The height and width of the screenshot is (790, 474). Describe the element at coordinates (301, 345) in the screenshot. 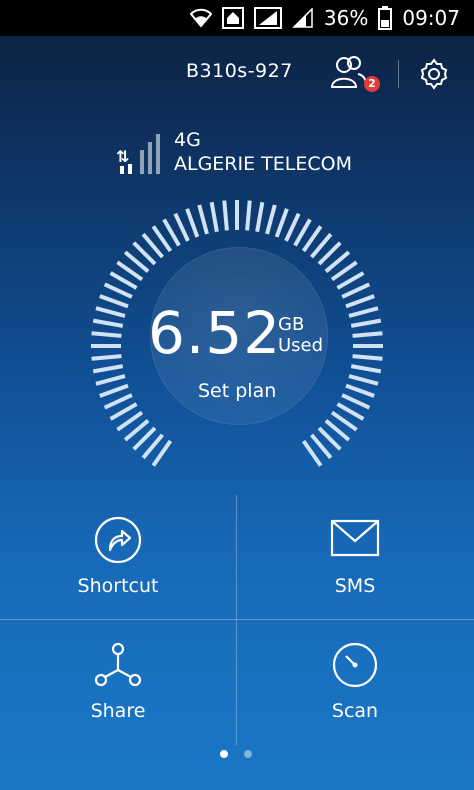

I see `usage-unit-used: Used` at that location.